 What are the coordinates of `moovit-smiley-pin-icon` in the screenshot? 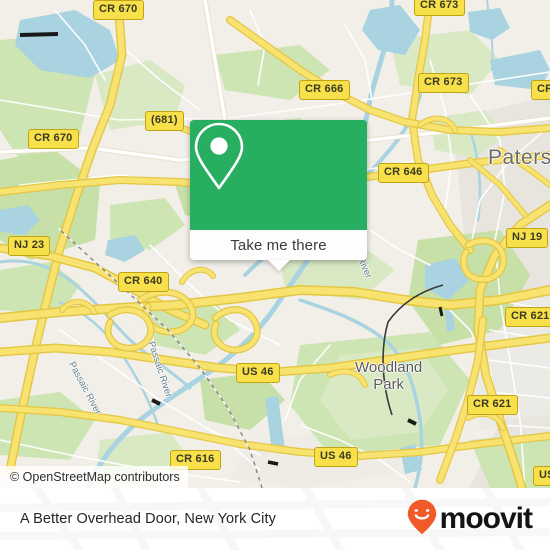 It's located at (422, 519).